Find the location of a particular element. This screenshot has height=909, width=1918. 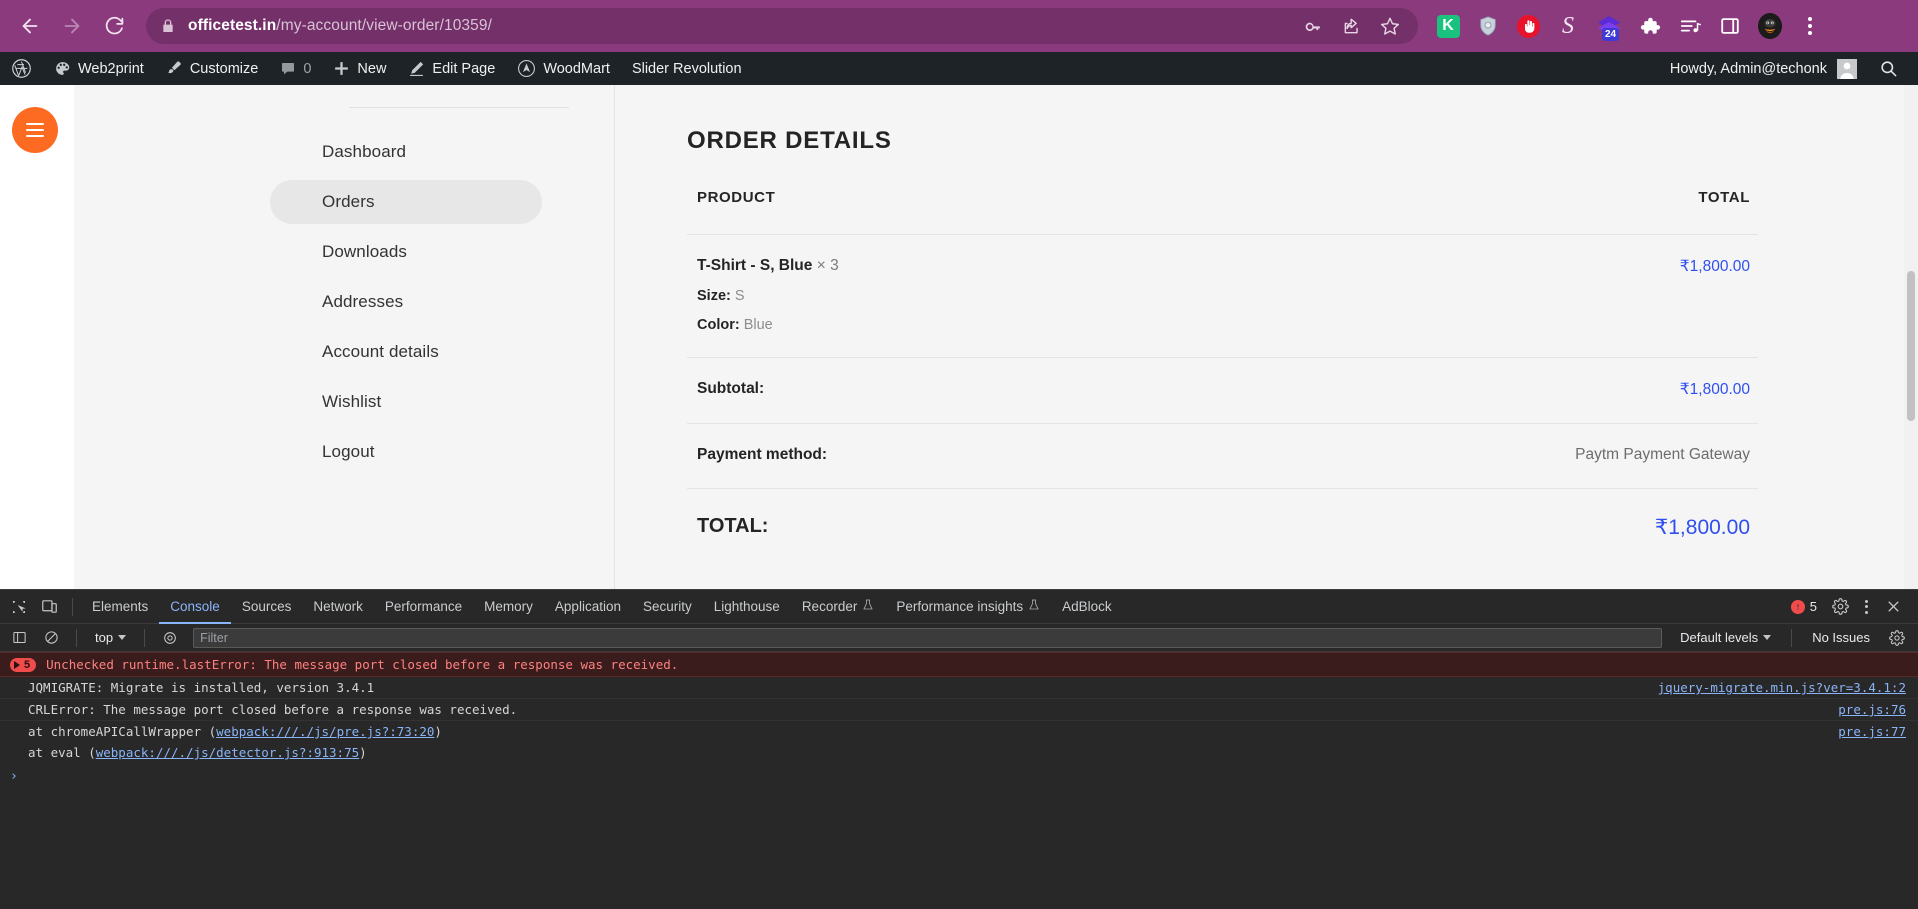

log-levels-label: Default levels is located at coordinates (1719, 637).